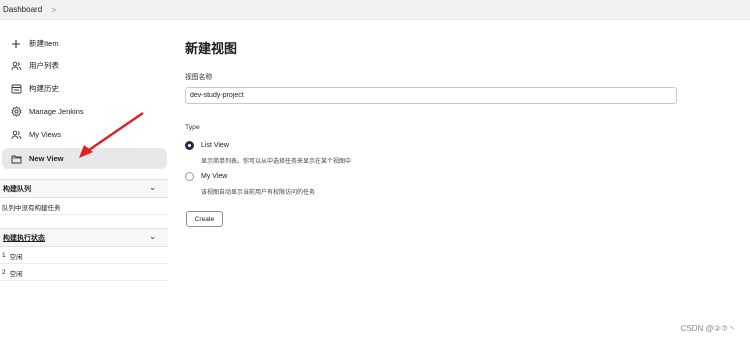 This screenshot has height=340, width=750. What do you see at coordinates (84, 237) in the screenshot?
I see `executors-header: 构建执行状态 ⌄` at bounding box center [84, 237].